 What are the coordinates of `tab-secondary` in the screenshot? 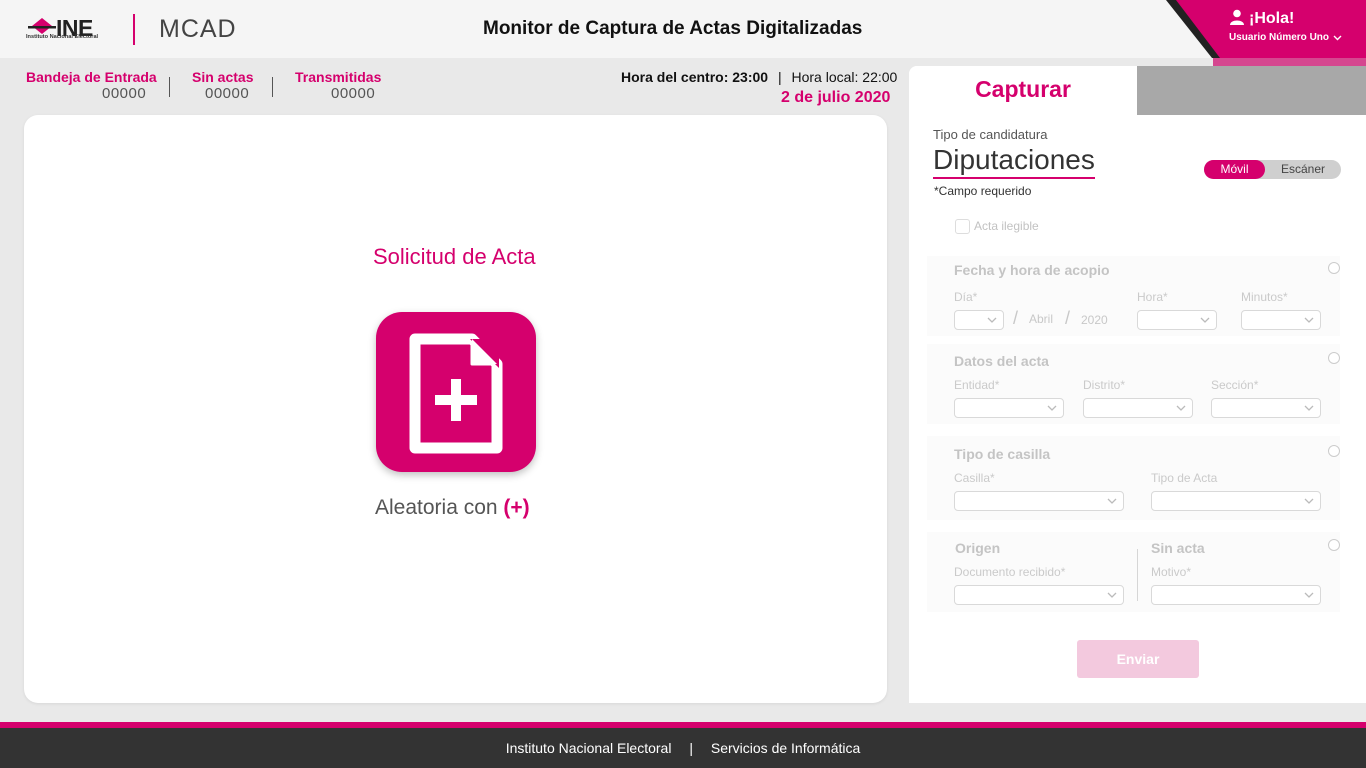 It's located at (1251, 90).